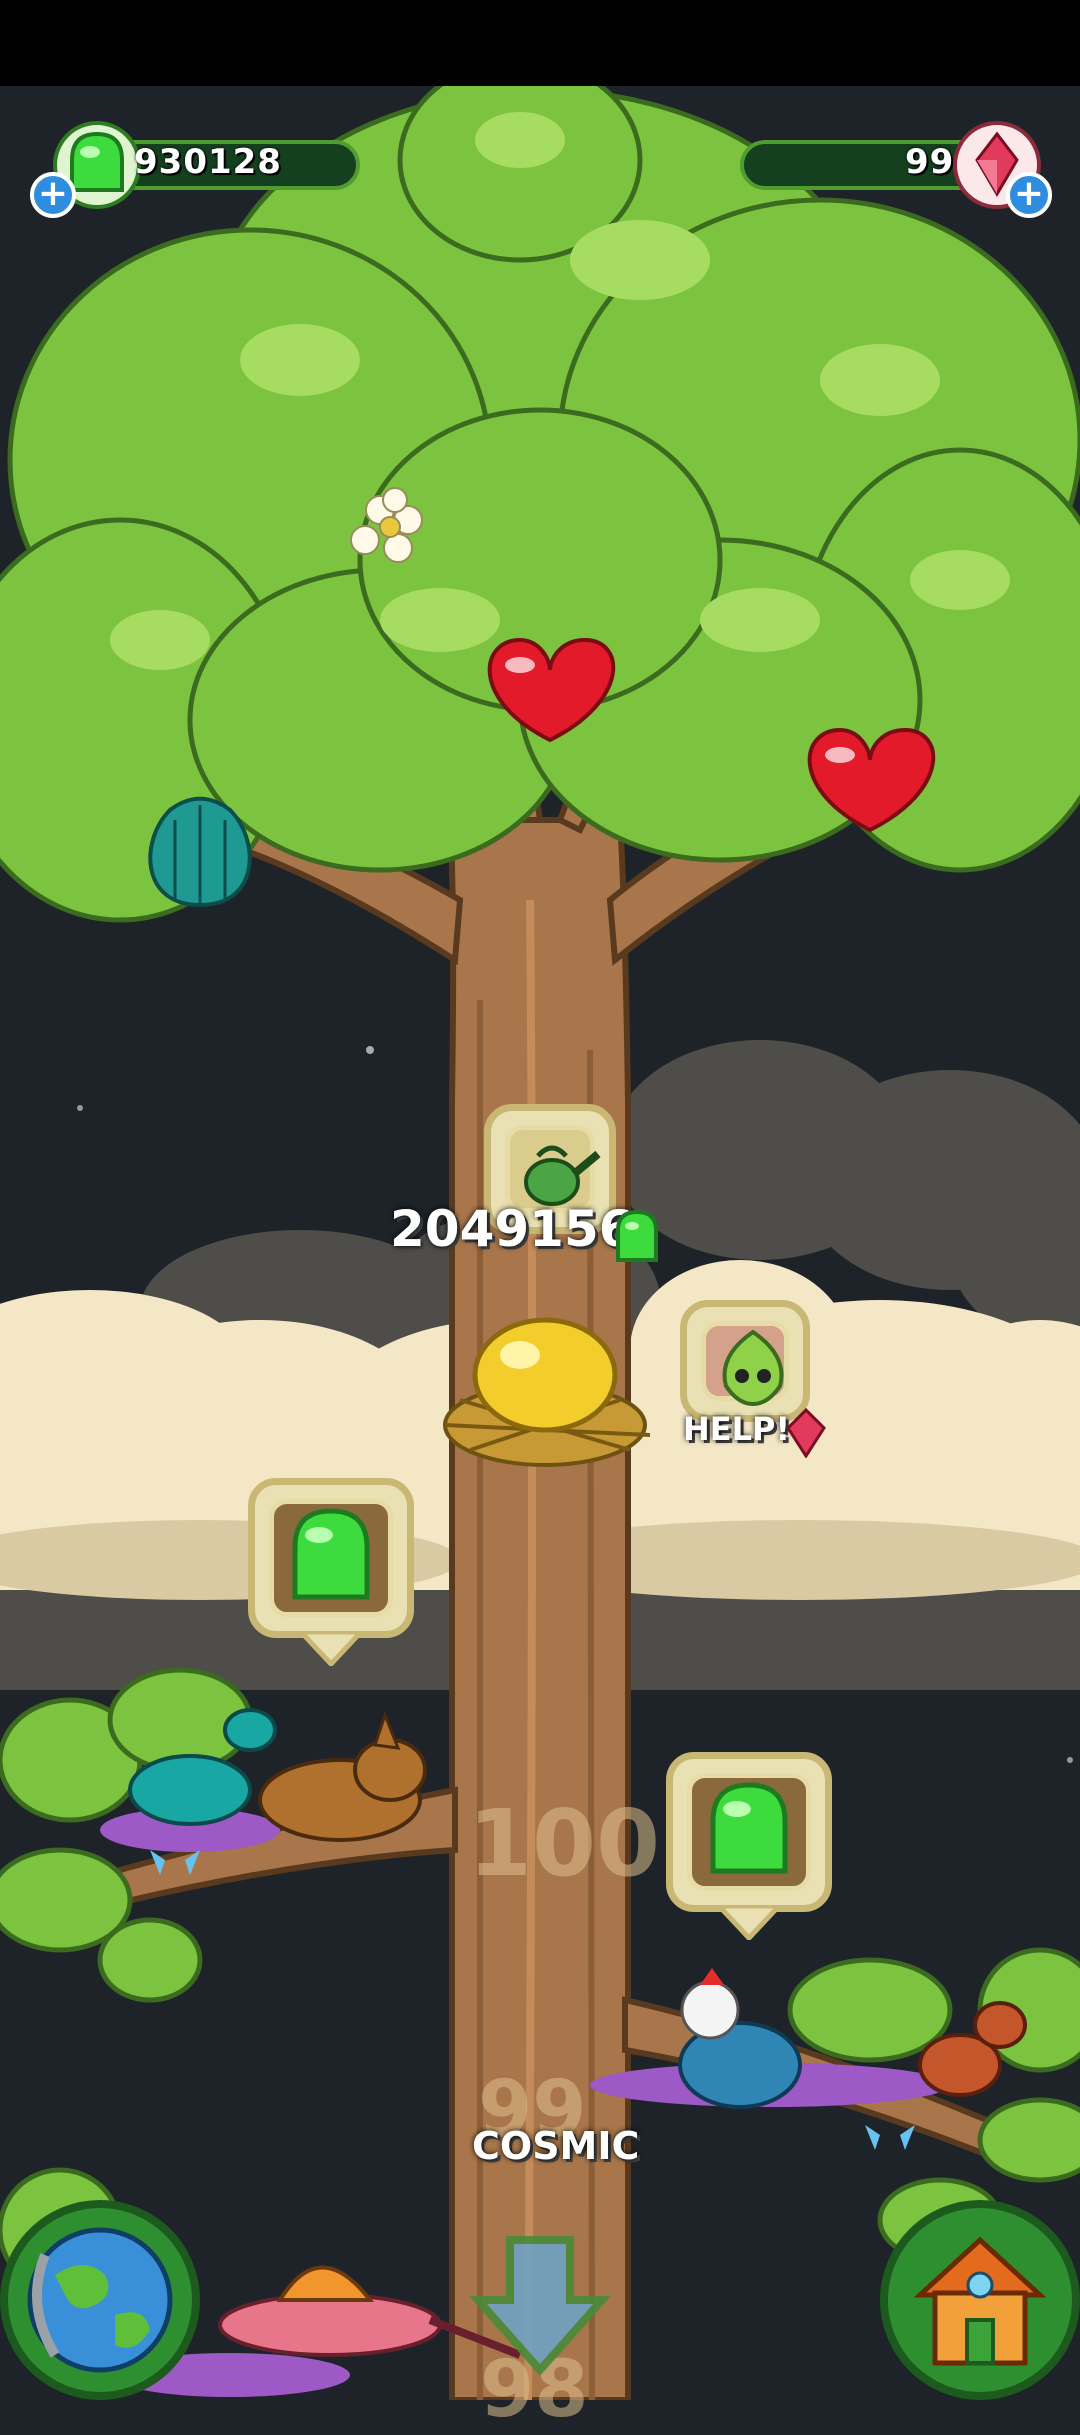  What do you see at coordinates (895, 170) in the screenshot?
I see `gem-counter: 99 +` at bounding box center [895, 170].